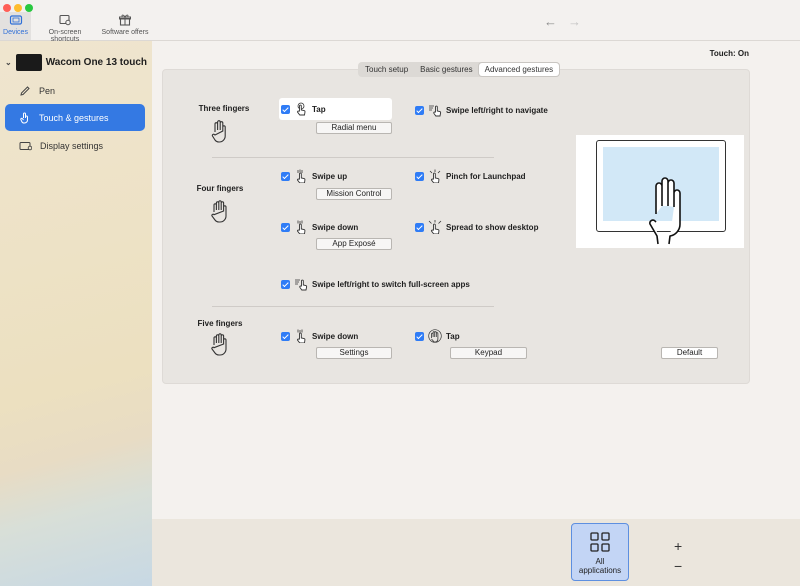 The image size is (800, 586). Describe the element at coordinates (678, 546) in the screenshot. I see `add-application-button: +` at that location.